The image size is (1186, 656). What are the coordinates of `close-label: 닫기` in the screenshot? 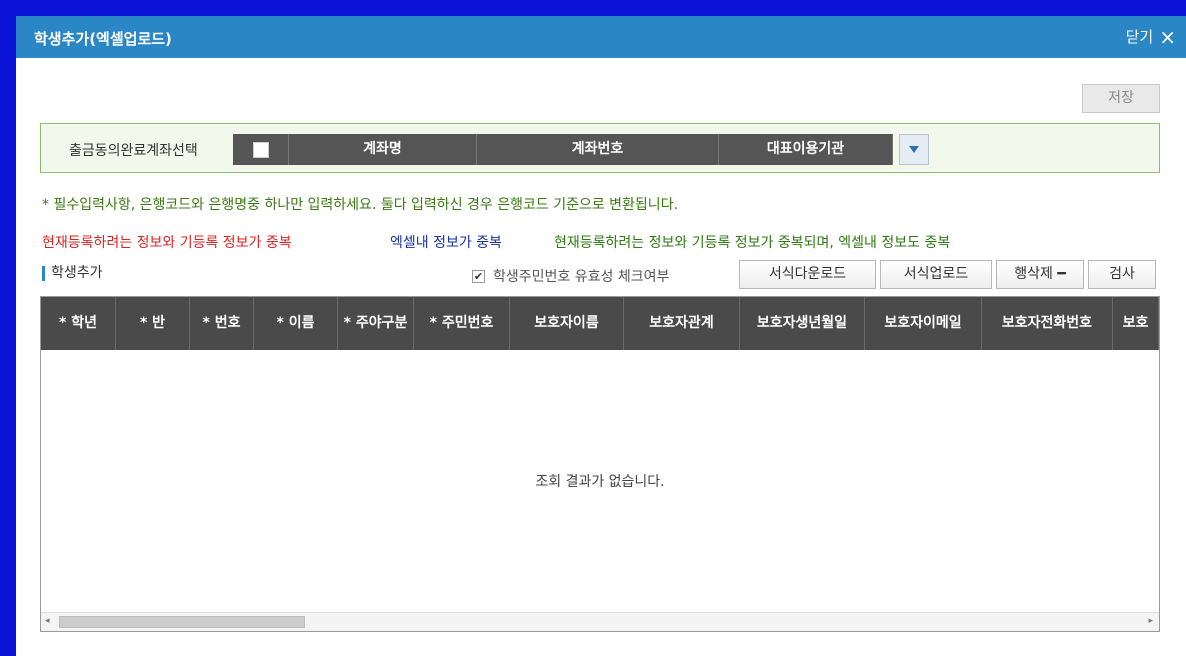 It's located at (1139, 37).